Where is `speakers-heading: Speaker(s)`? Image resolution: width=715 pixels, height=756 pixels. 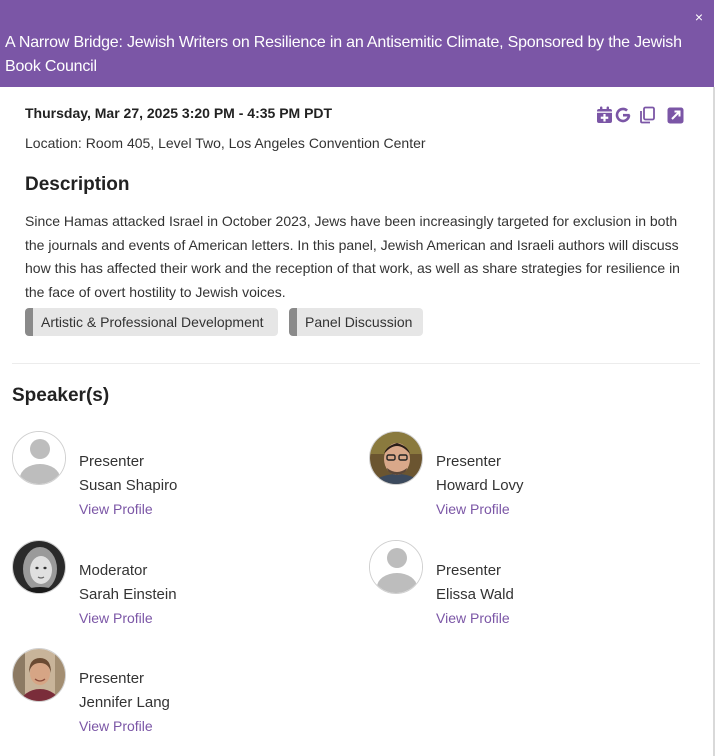
speakers-heading: Speaker(s) is located at coordinates (61, 395).